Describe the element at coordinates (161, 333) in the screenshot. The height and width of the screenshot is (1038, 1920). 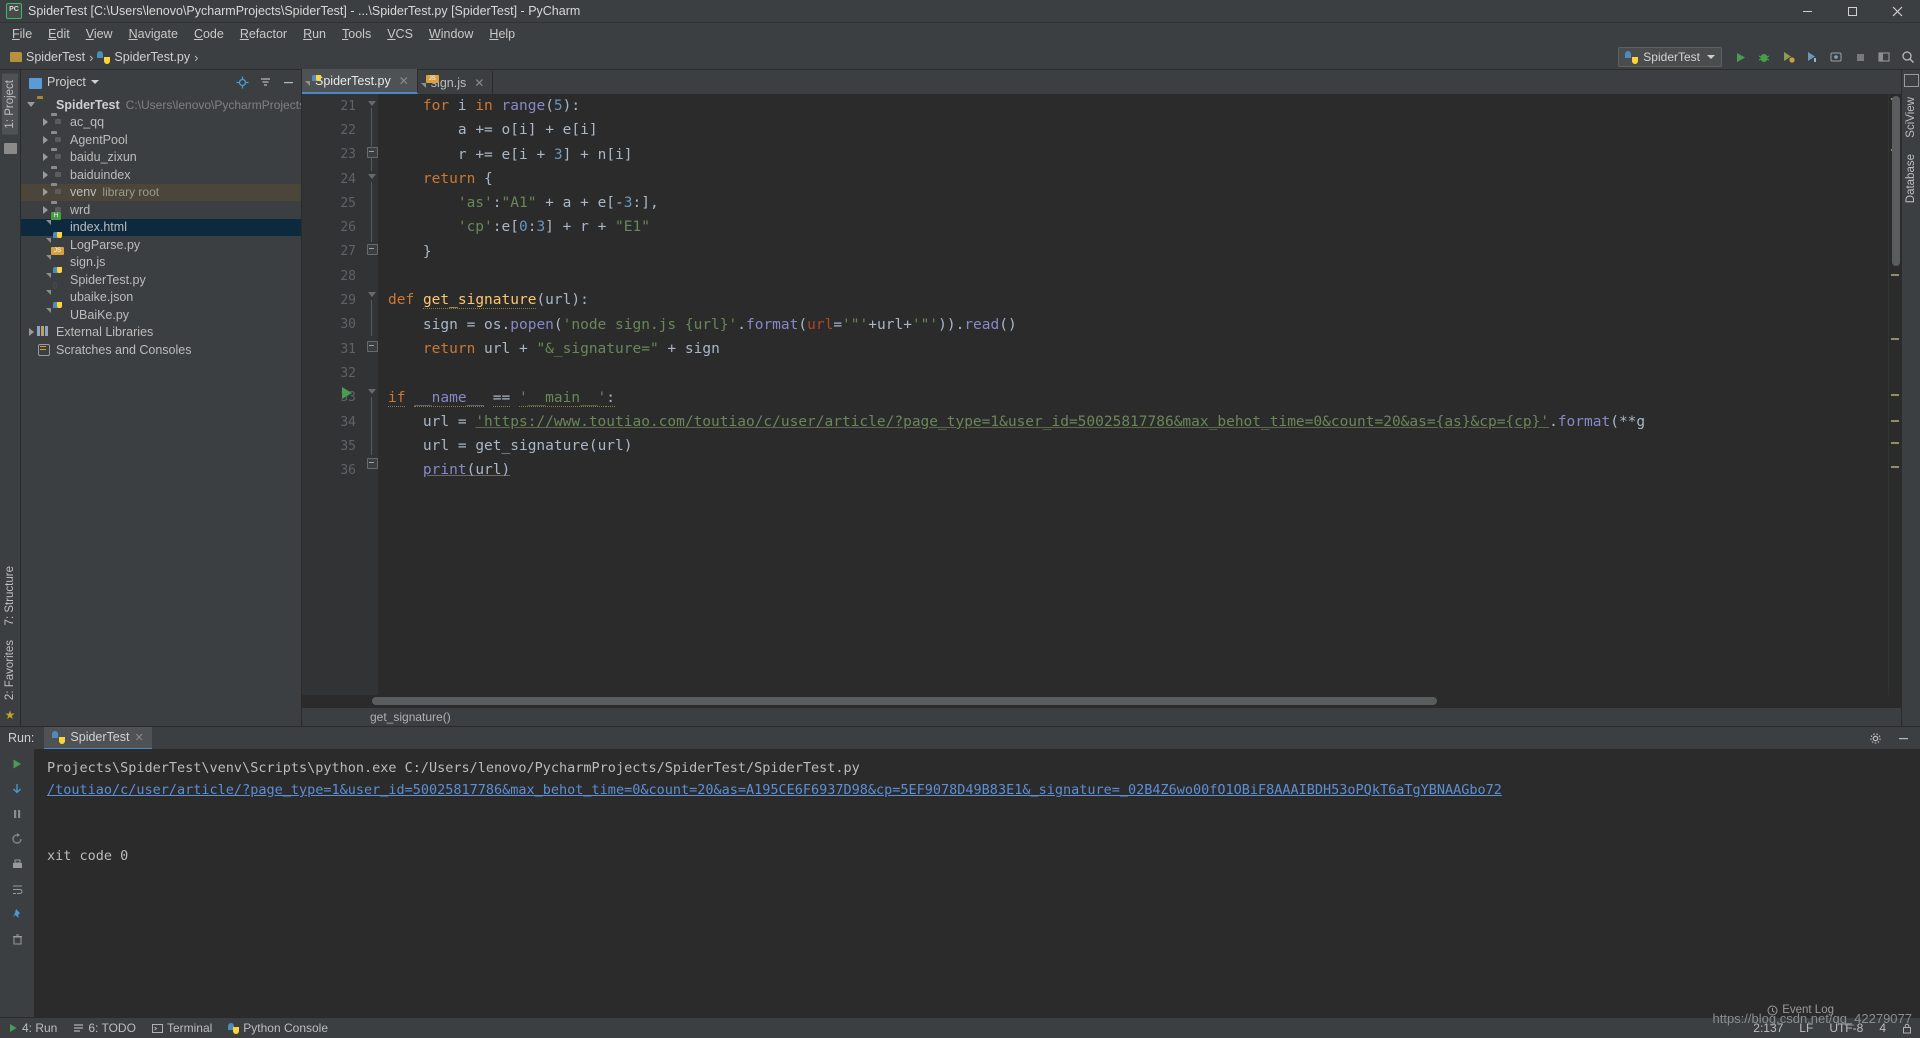
I see `tree-item-external-libraries: External Libraries` at that location.